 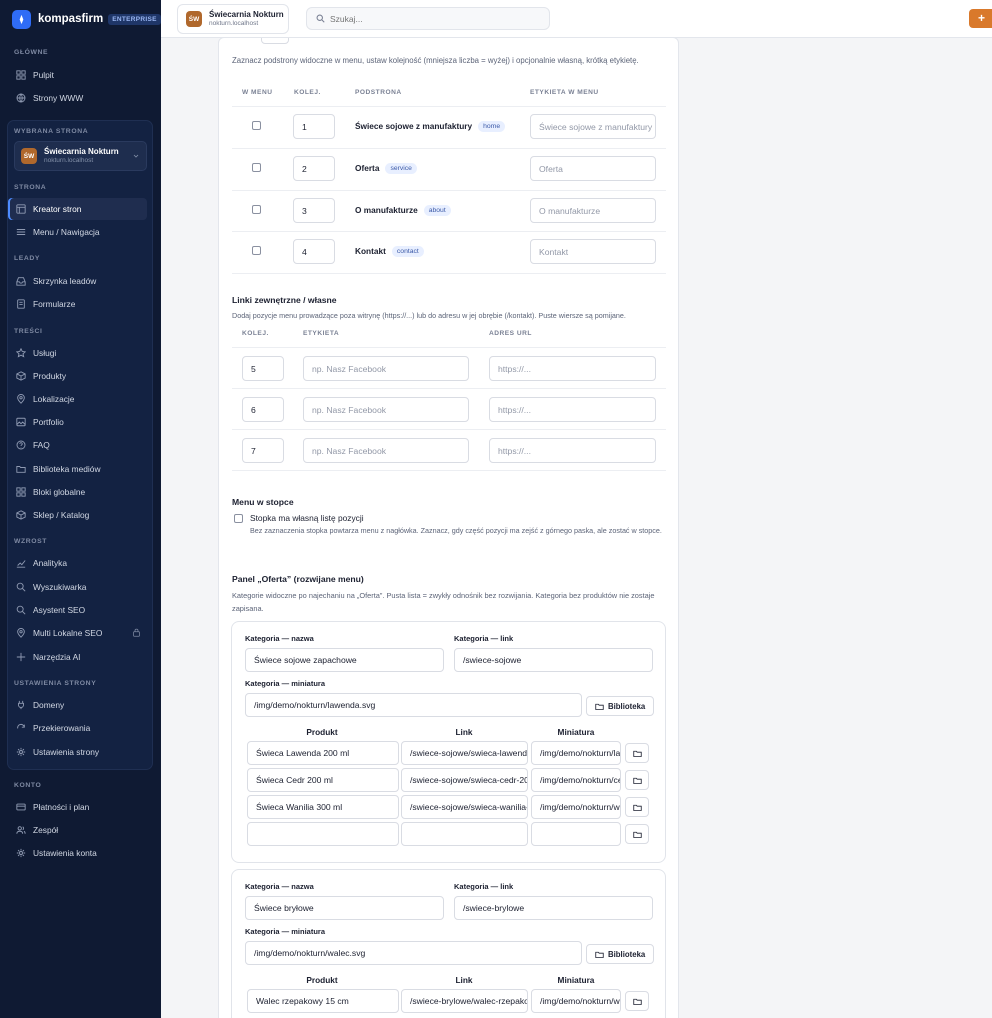 I want to click on sidebar-item-wzrost-0: Analityka, so click(x=77, y=563).